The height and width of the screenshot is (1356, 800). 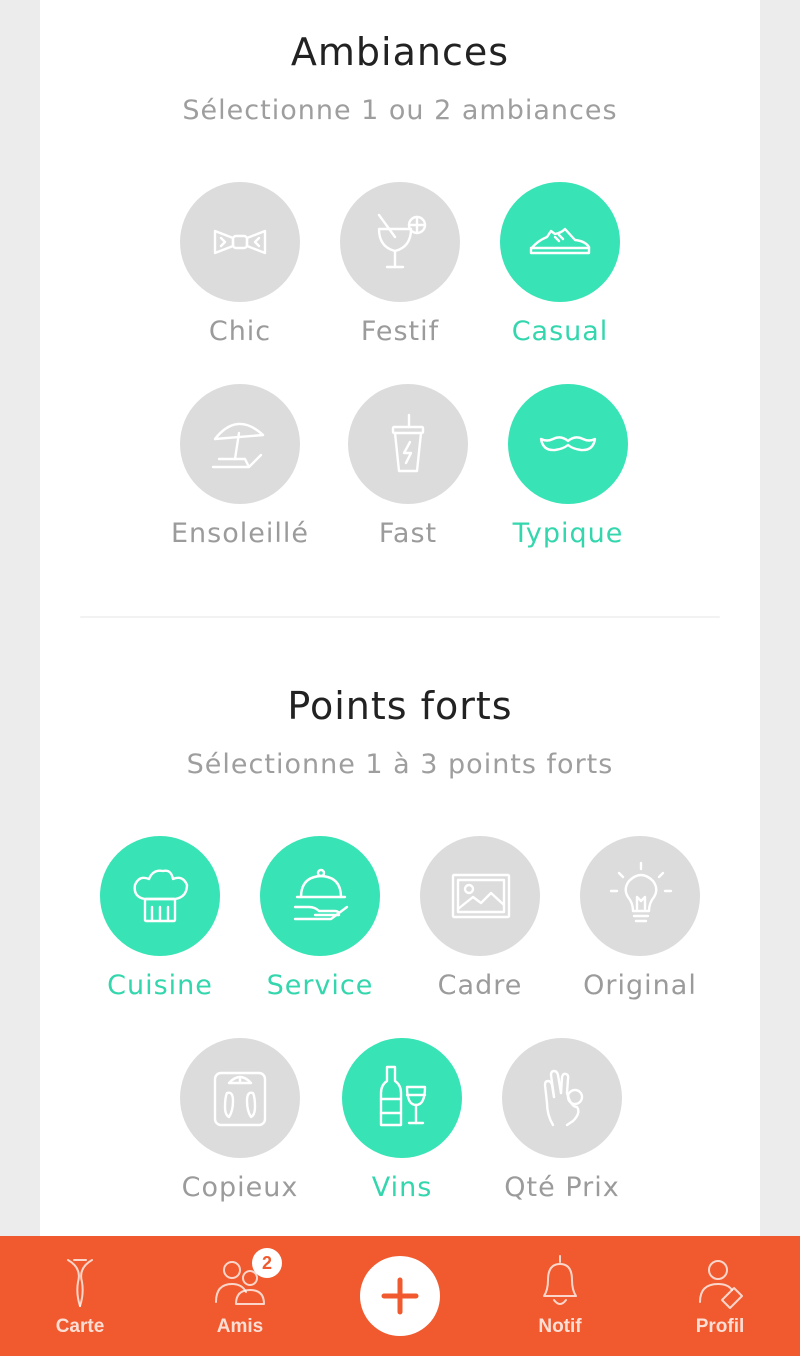 I want to click on bottom-nav: Carte 2 Amis Notif Profil, so click(x=400, y=1296).